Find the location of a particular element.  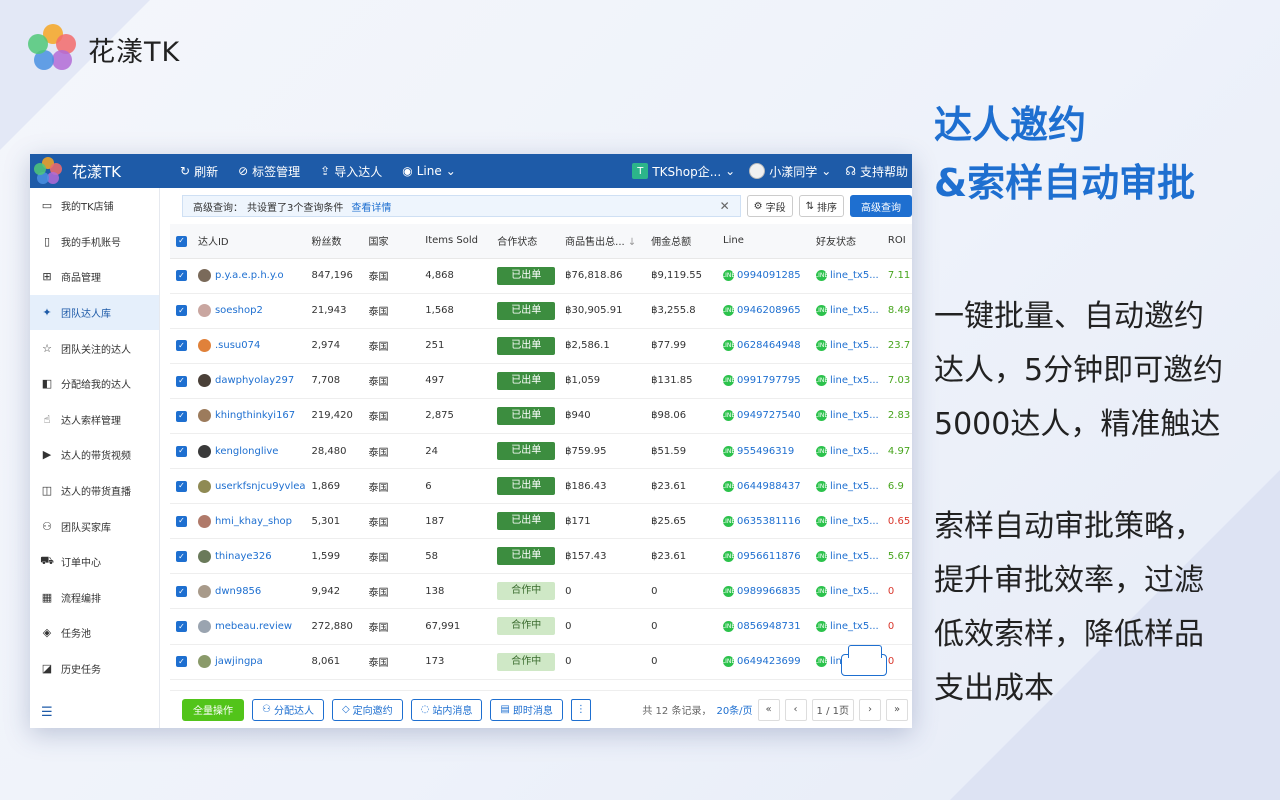

line-contact: LINE 0991797795 is located at coordinates (766, 381).